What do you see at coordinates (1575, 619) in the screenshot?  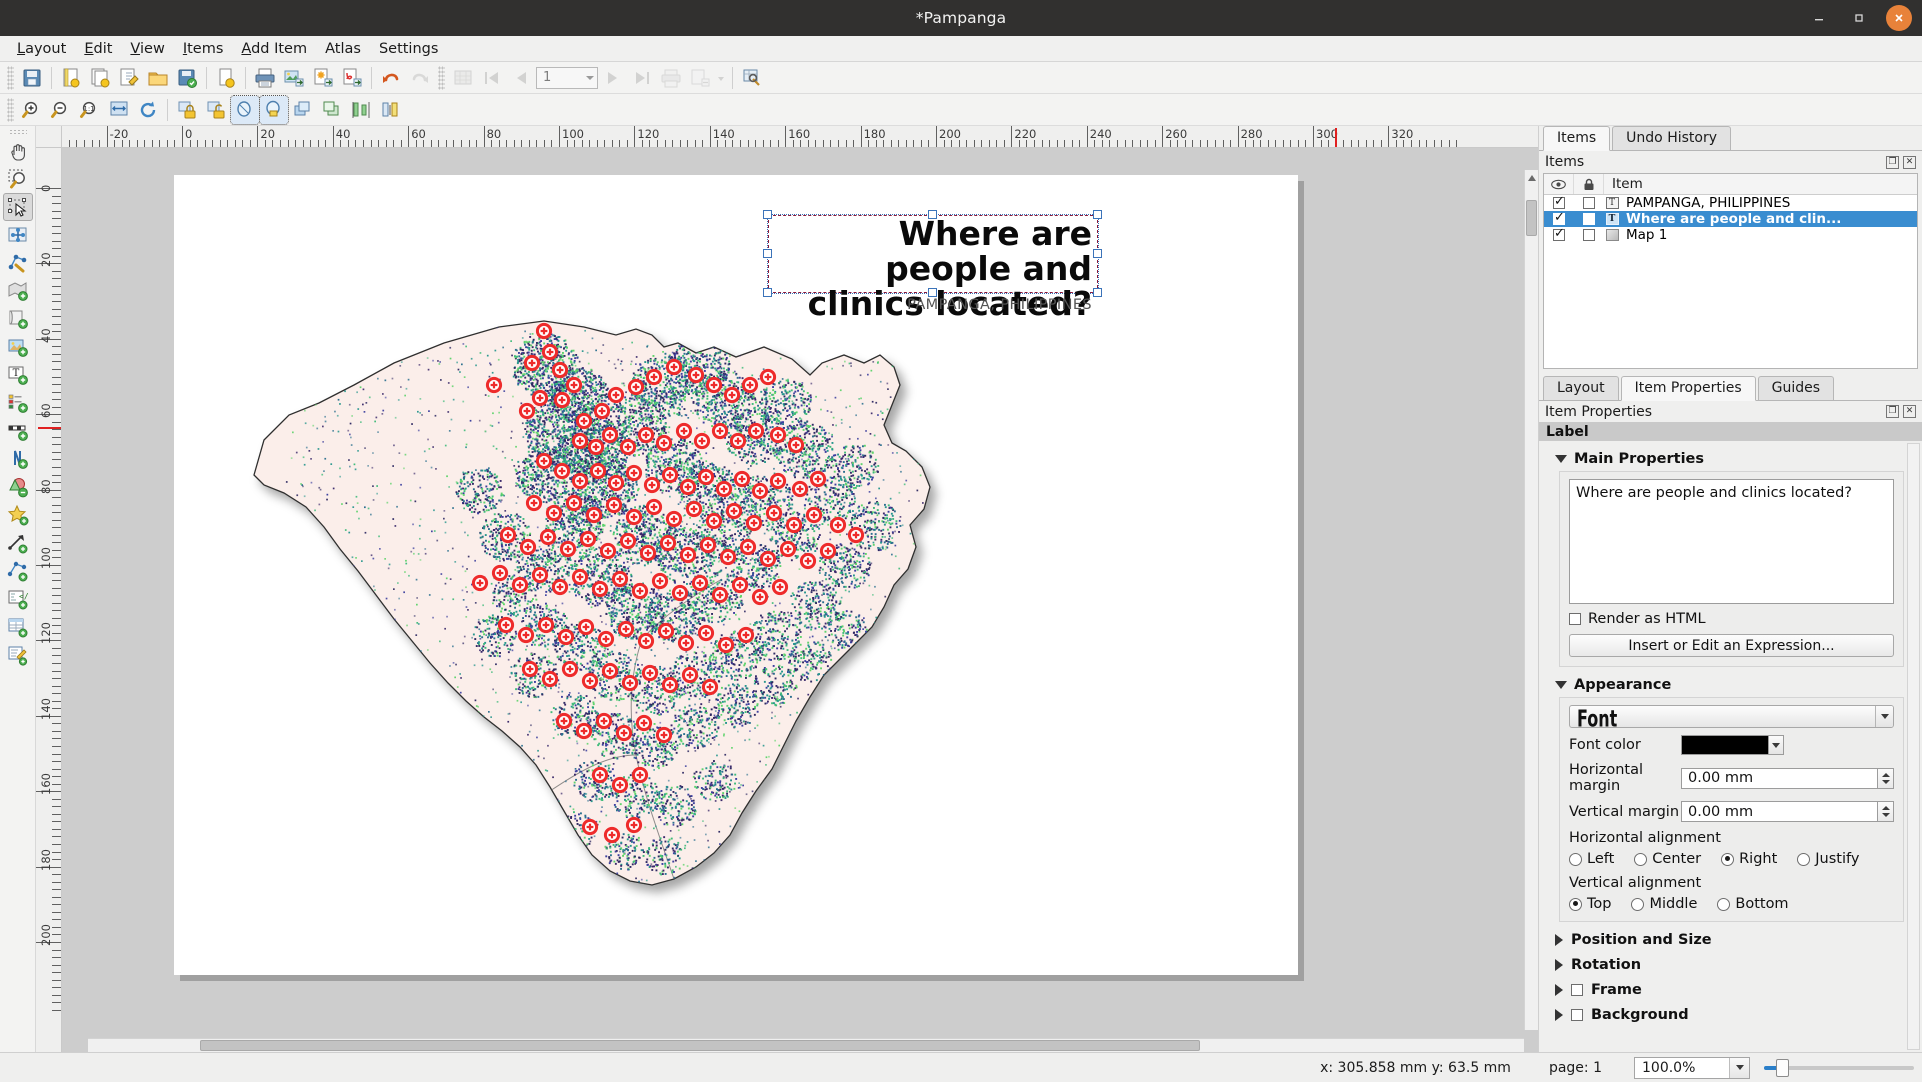 I see `render-as-html-checkbox` at bounding box center [1575, 619].